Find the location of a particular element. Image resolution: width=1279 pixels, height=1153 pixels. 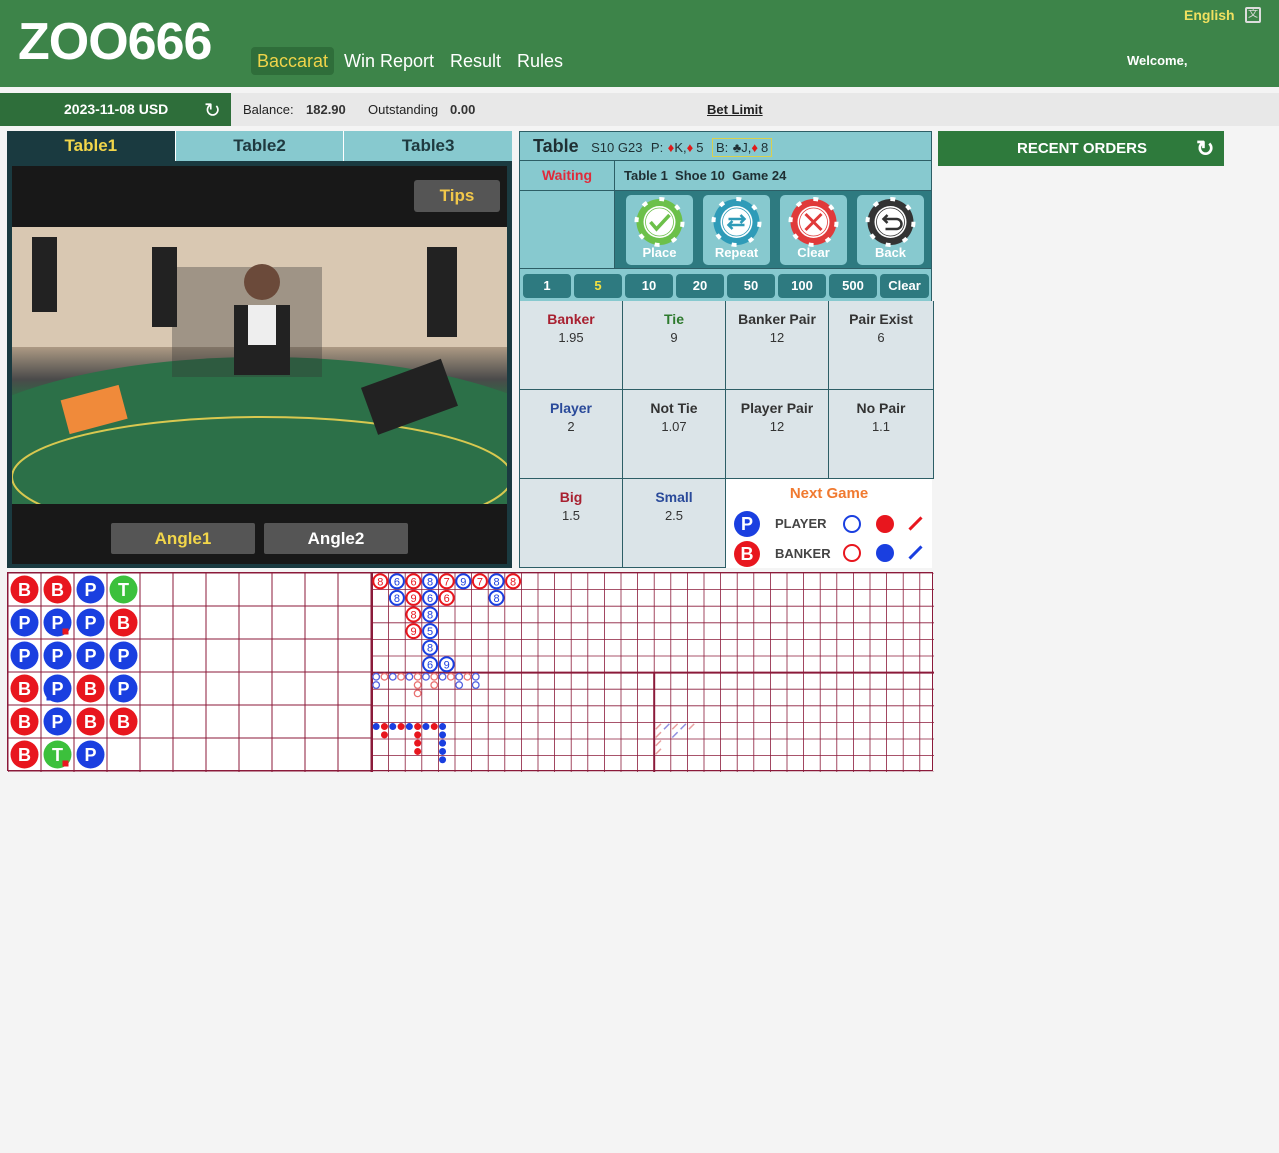

tab-table1: Table1 is located at coordinates (91, 146).